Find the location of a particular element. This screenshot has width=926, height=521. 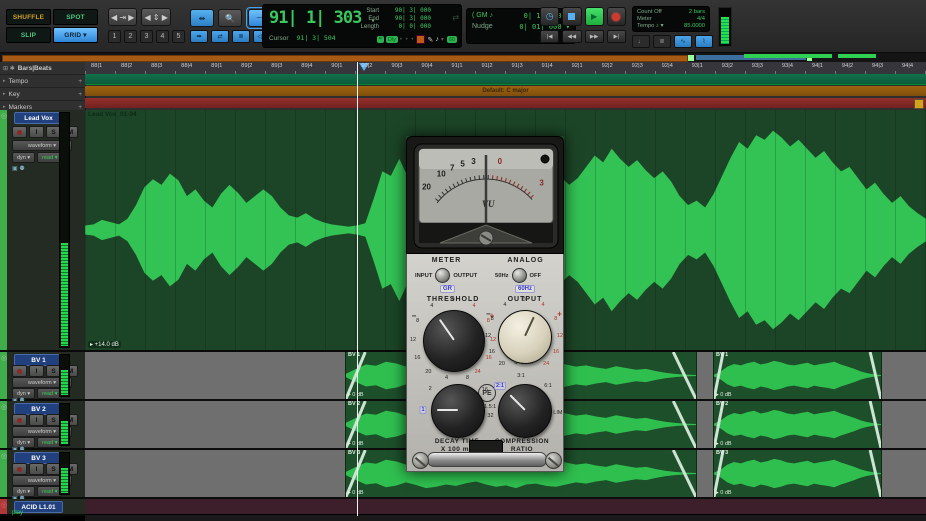

key-ruler-label: Key is located at coordinates (14, 94).